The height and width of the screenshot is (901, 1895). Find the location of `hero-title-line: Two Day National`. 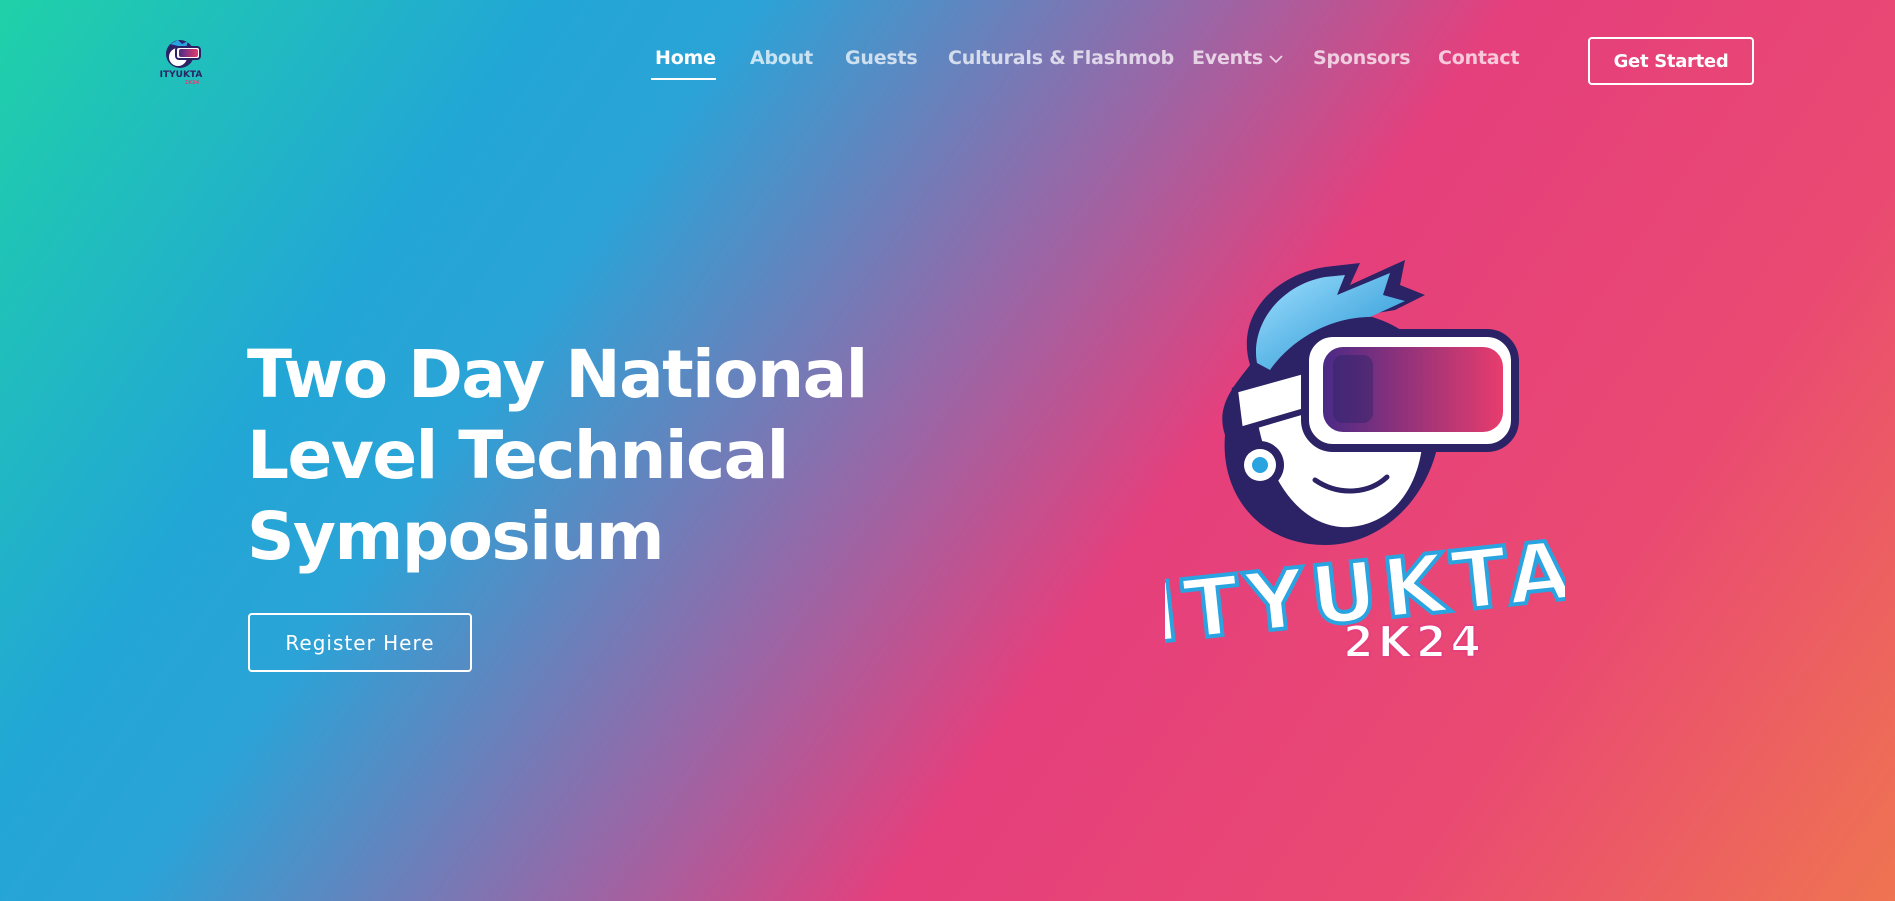

hero-title-line: Two Day National is located at coordinates (557, 374).